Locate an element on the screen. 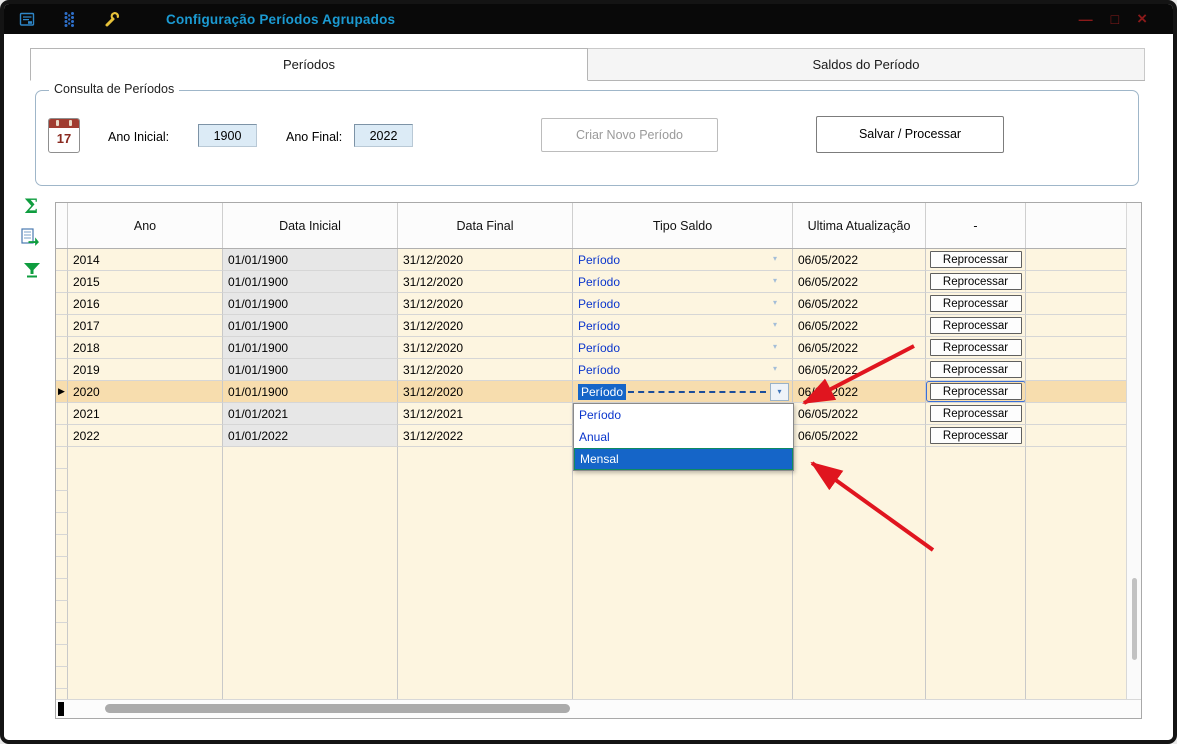 The image size is (1177, 744). close-button: × is located at coordinates (1142, 18).